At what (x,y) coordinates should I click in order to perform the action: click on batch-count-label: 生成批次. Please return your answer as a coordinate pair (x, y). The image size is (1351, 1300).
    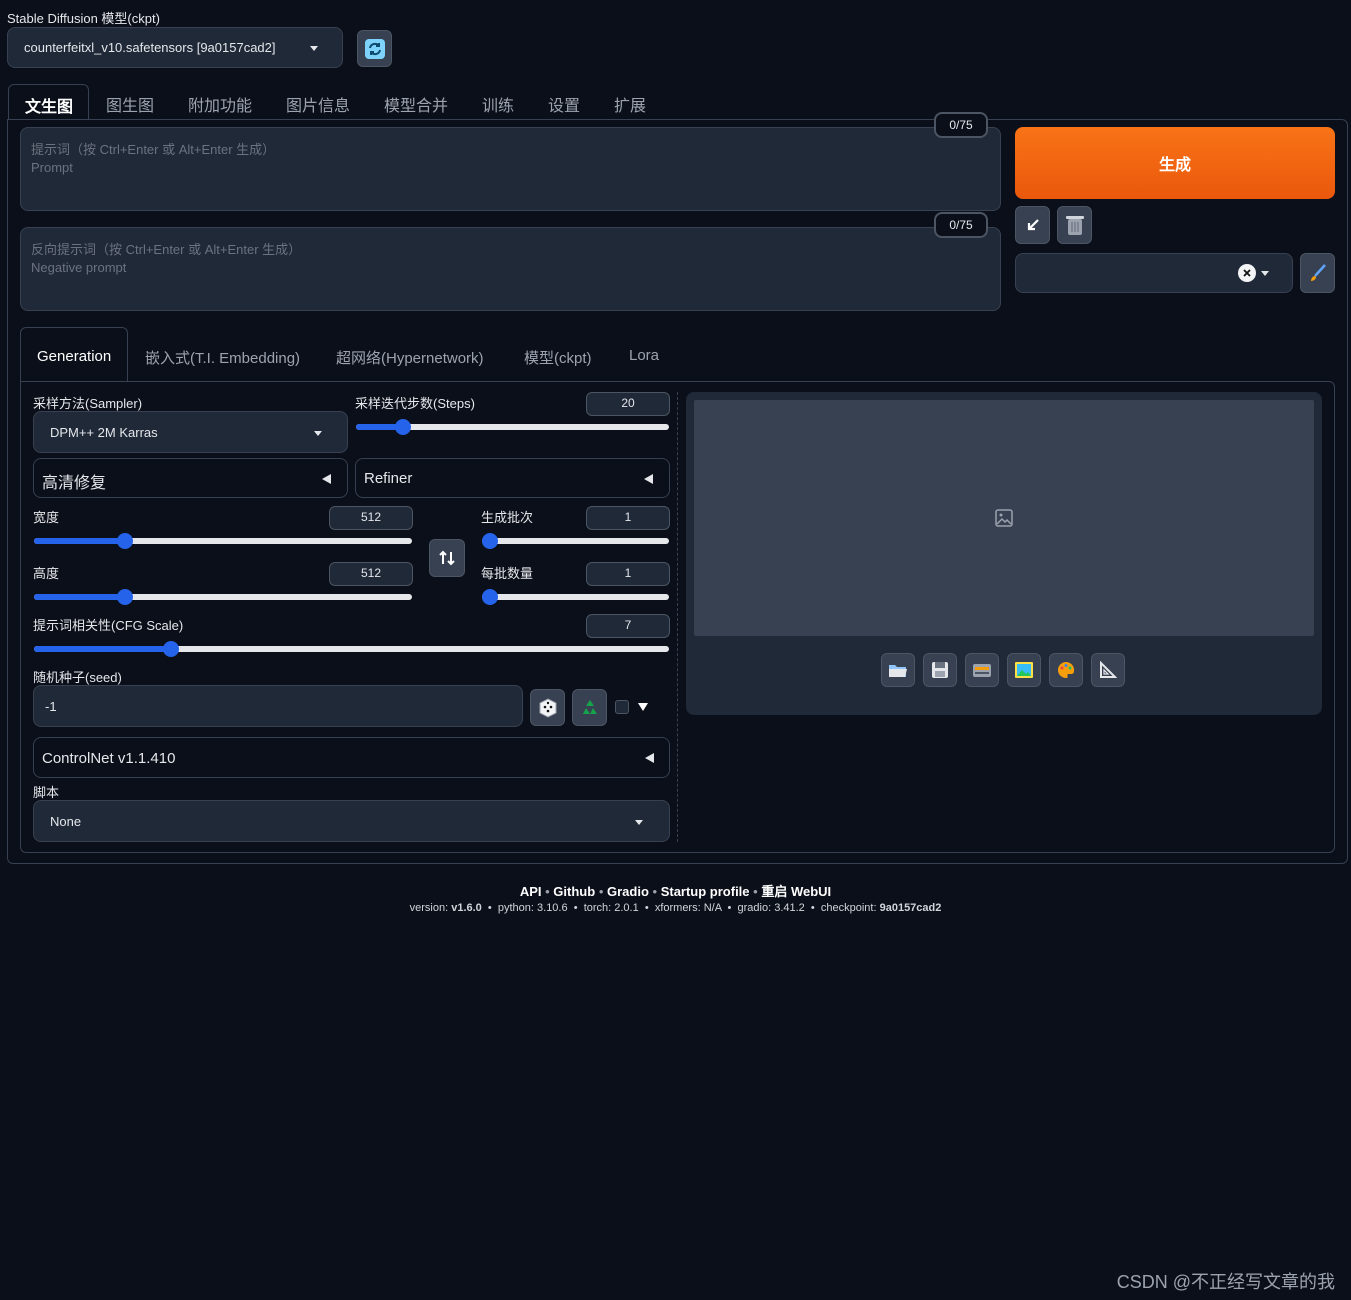
    Looking at the image, I should click on (507, 517).